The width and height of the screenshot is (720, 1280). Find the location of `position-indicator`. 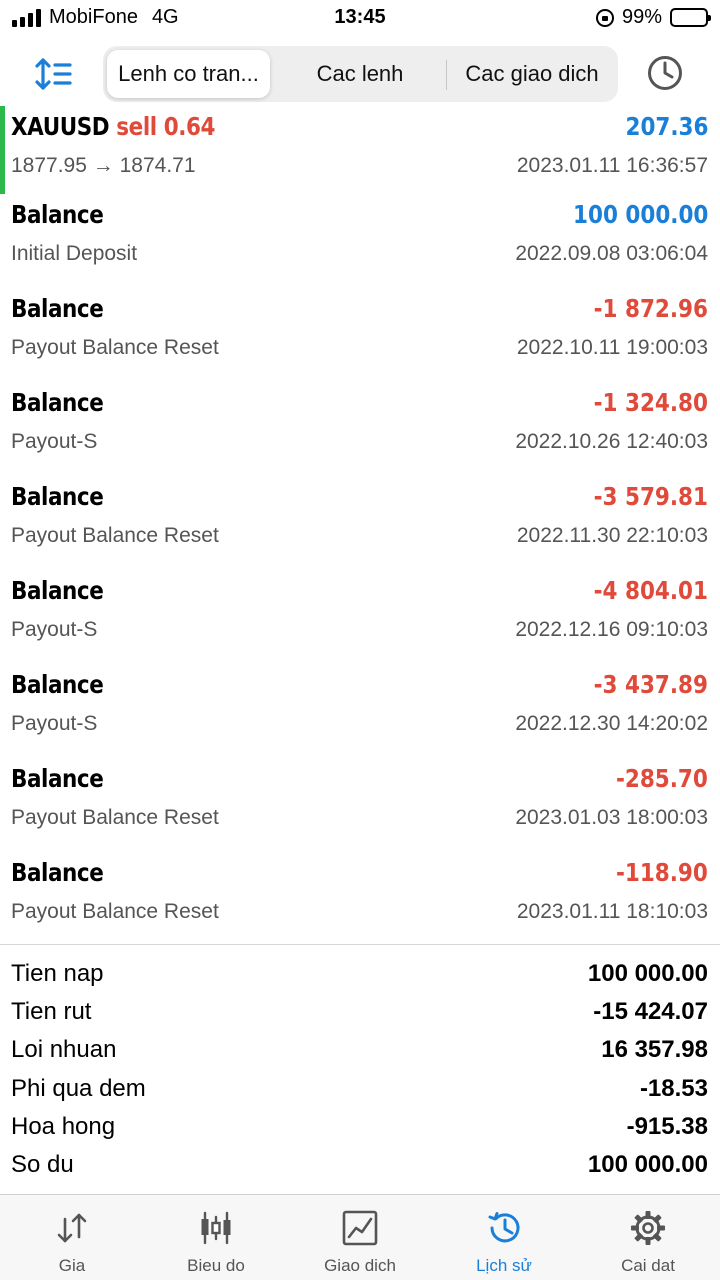

position-indicator is located at coordinates (2, 150).